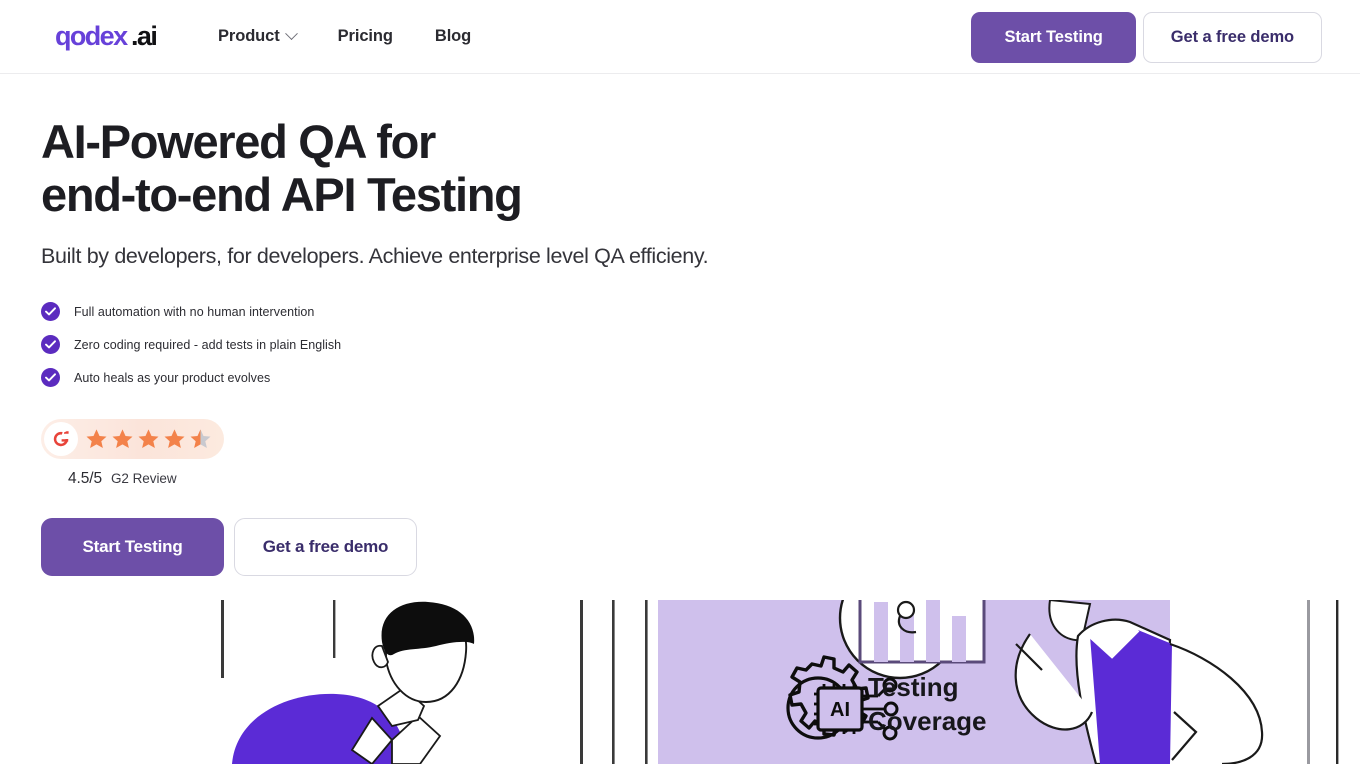  Describe the element at coordinates (922, 632) in the screenshot. I see `bar-chart` at that location.